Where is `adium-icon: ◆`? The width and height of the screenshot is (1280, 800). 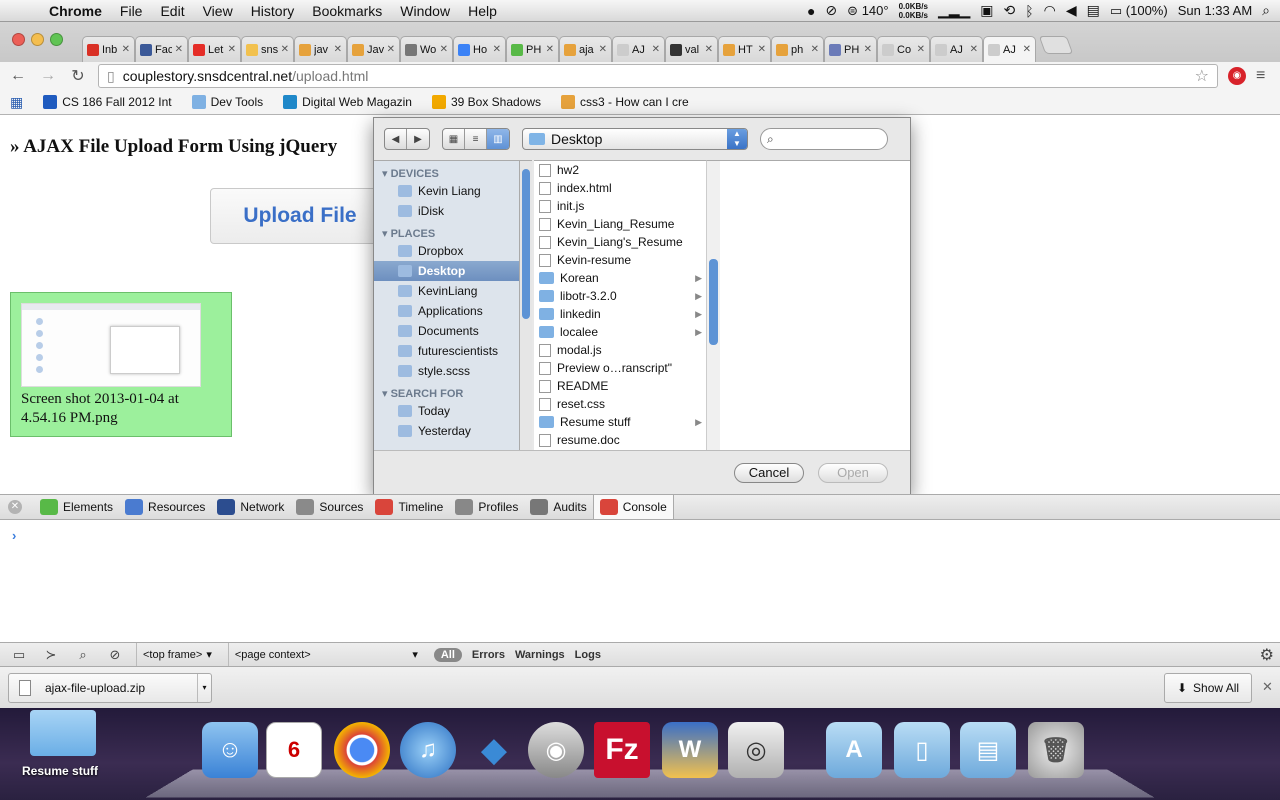 adium-icon: ◆ is located at coordinates (494, 750).